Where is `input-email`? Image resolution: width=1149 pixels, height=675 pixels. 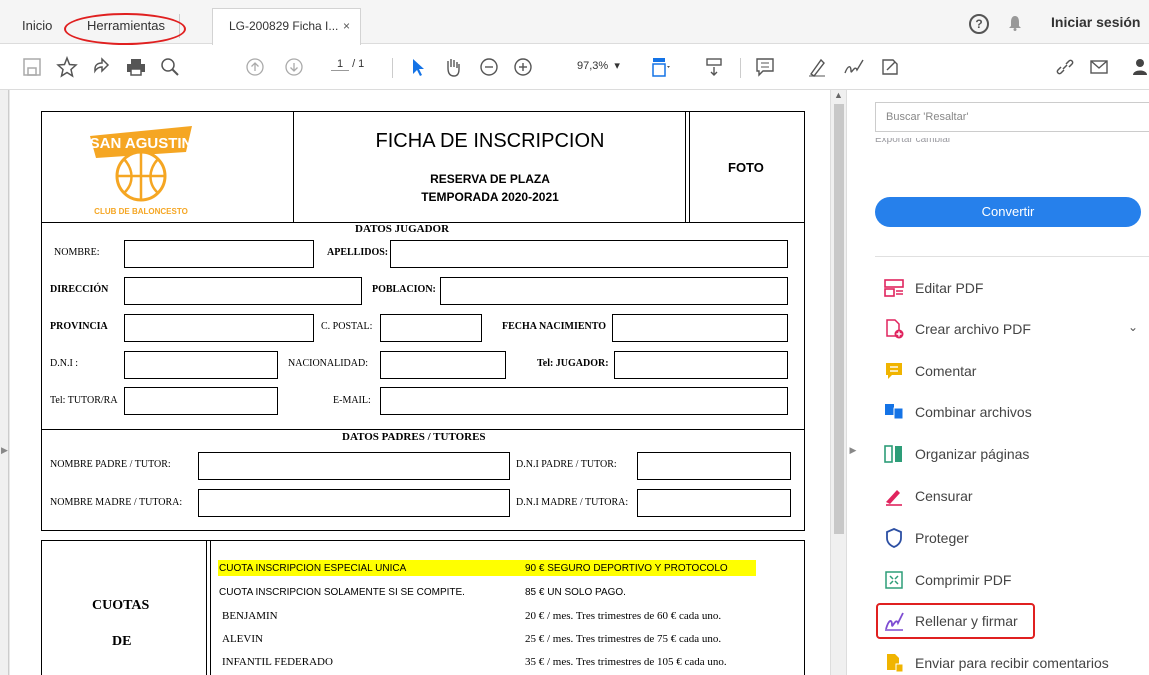 input-email is located at coordinates (584, 401).